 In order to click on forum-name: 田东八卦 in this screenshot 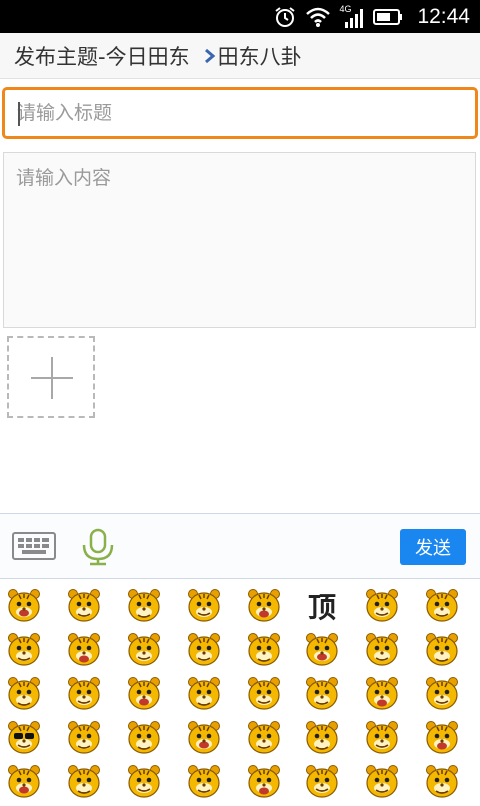, I will do `click(260, 56)`.